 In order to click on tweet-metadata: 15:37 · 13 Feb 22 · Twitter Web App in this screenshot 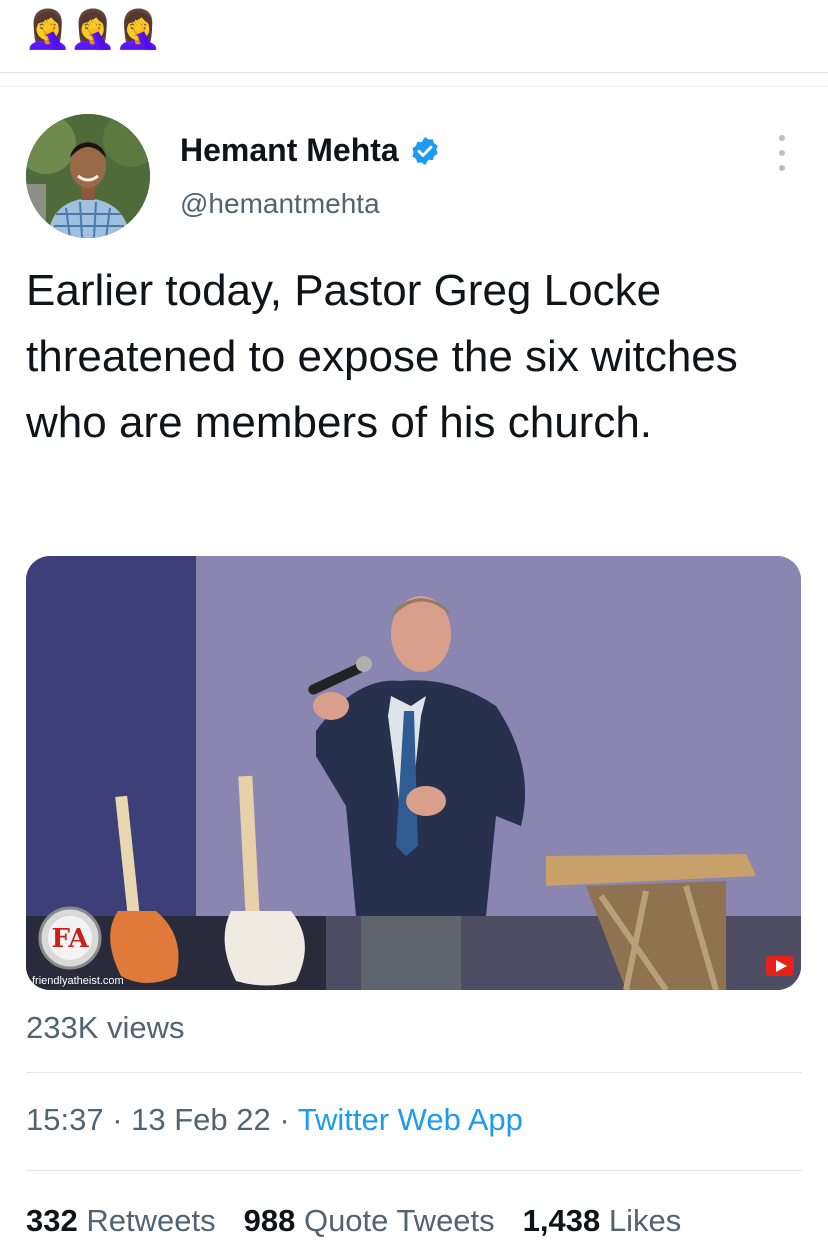, I will do `click(274, 1120)`.